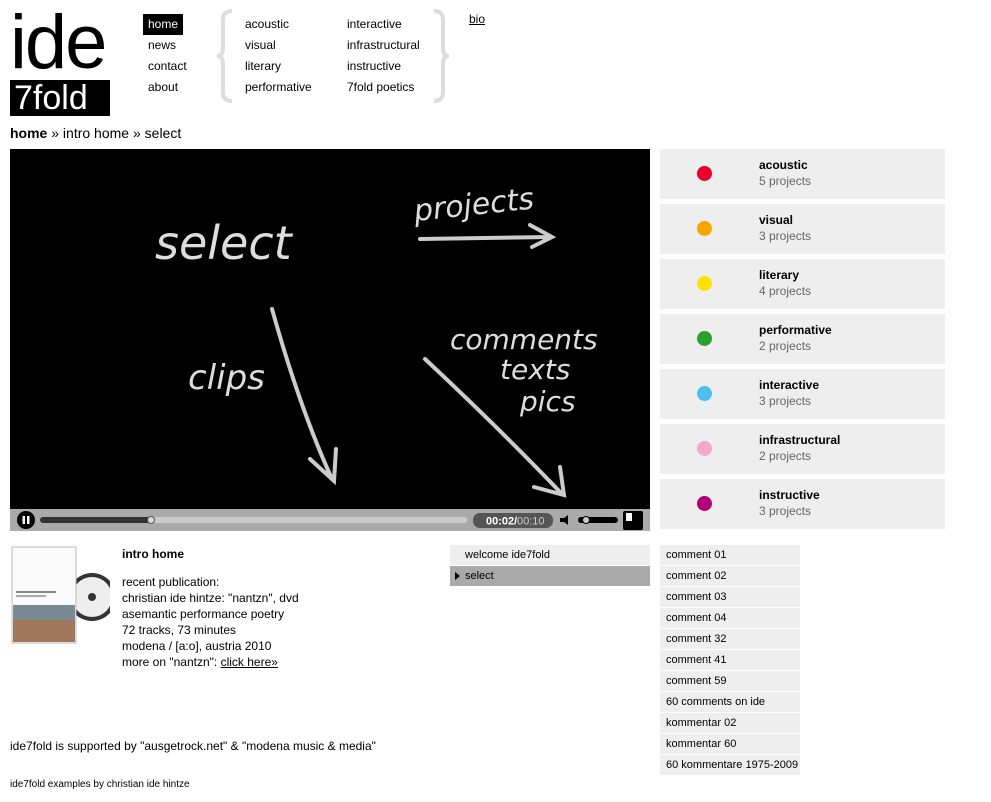 This screenshot has height=802, width=991. What do you see at coordinates (171, 582) in the screenshot?
I see `info-line: recent publication:` at bounding box center [171, 582].